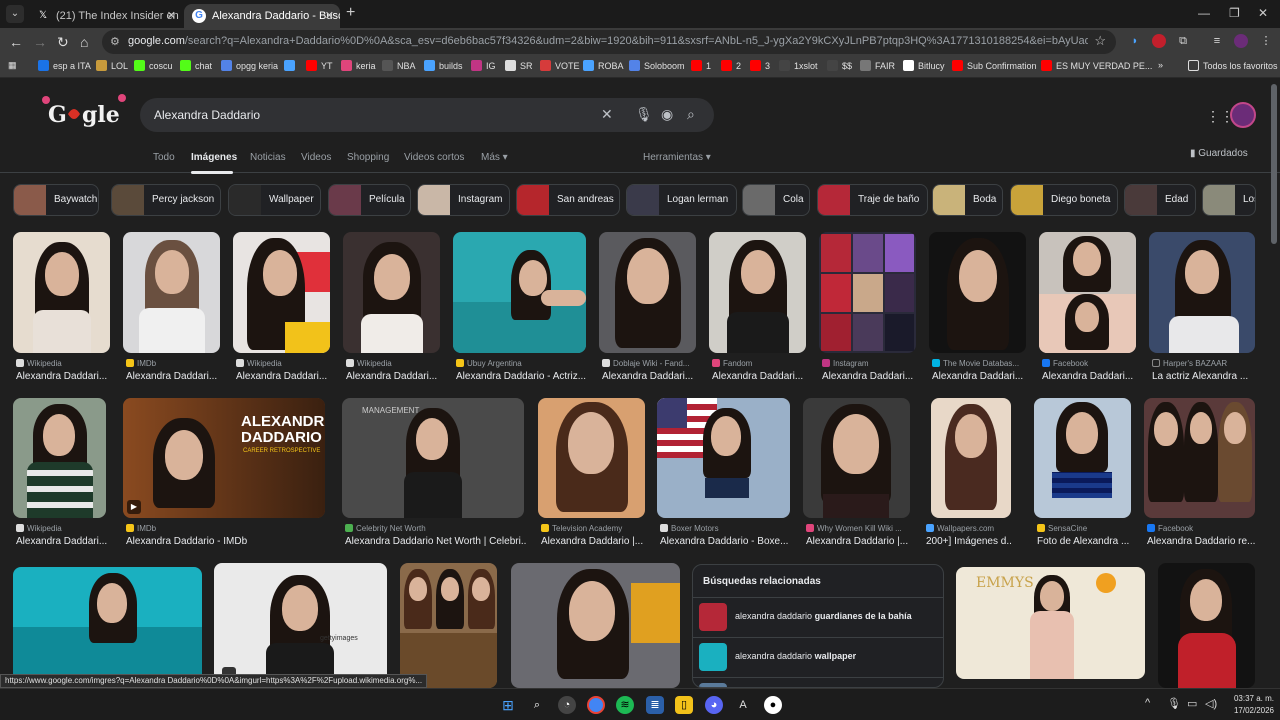  I want to click on related-search-item: alexandra daddario wallpaper, so click(818, 656).